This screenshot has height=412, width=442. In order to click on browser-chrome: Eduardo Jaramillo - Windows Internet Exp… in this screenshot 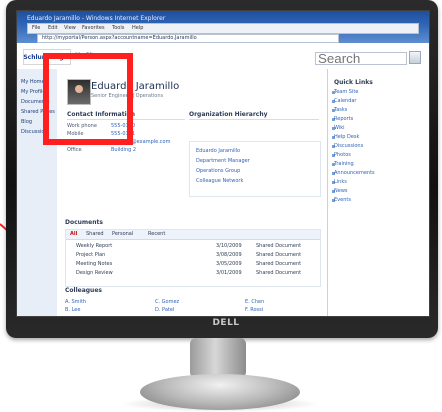, I will do `click(223, 27)`.